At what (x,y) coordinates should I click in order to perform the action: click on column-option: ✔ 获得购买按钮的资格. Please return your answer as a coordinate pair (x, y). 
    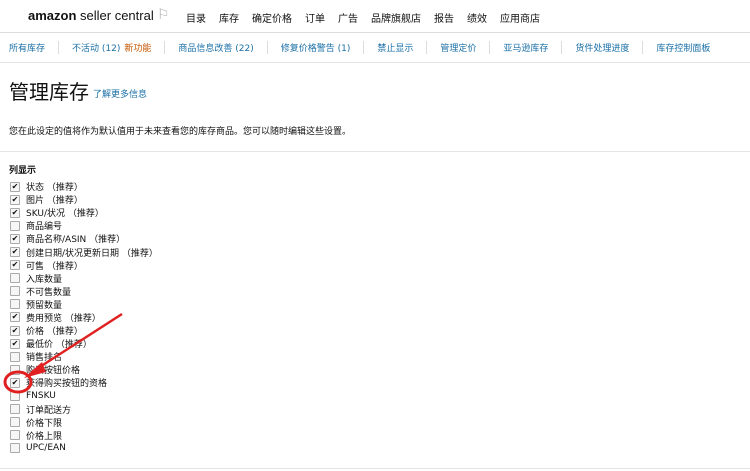
    Looking at the image, I should click on (84, 382).